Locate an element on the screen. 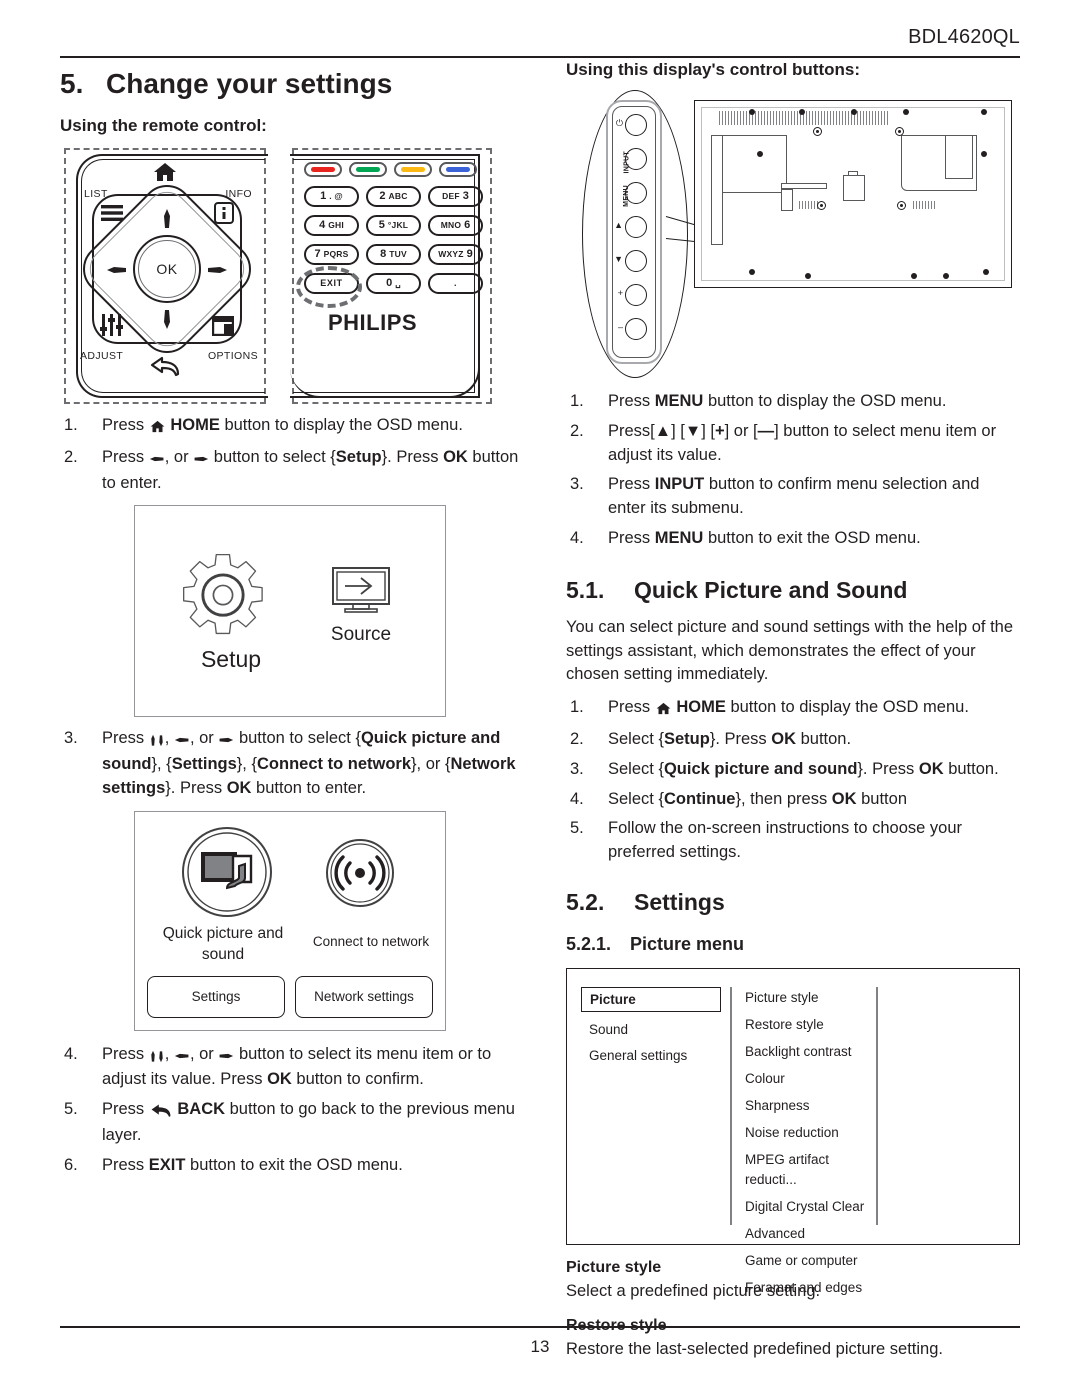  red-key is located at coordinates (323, 170).